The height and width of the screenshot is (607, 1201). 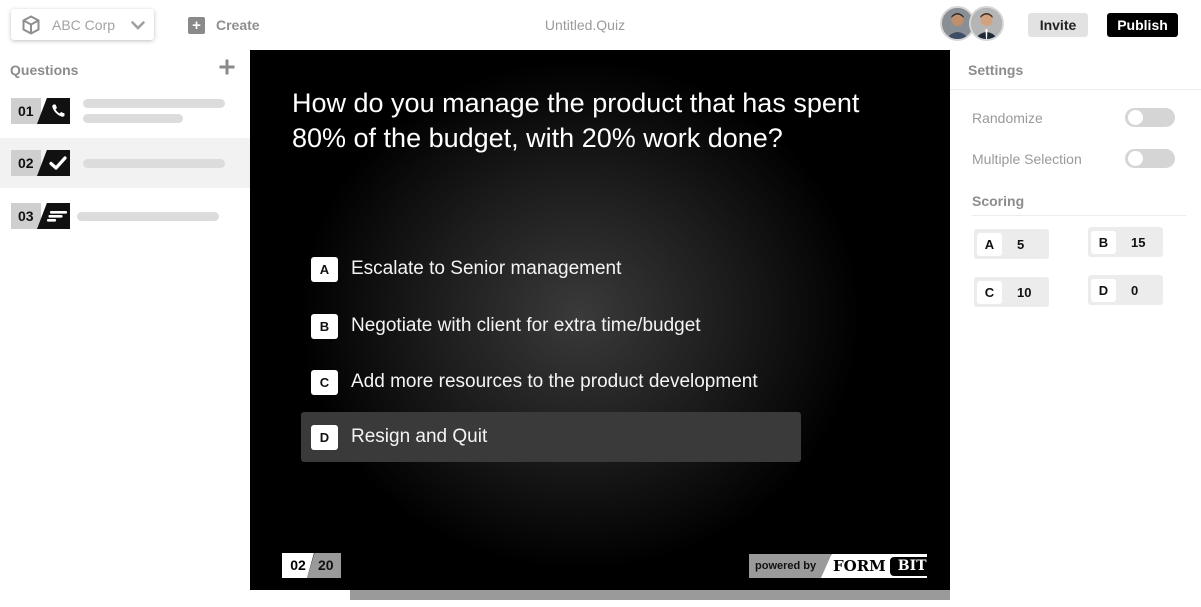 What do you see at coordinates (1058, 25) in the screenshot?
I see `invite-button: Invite` at bounding box center [1058, 25].